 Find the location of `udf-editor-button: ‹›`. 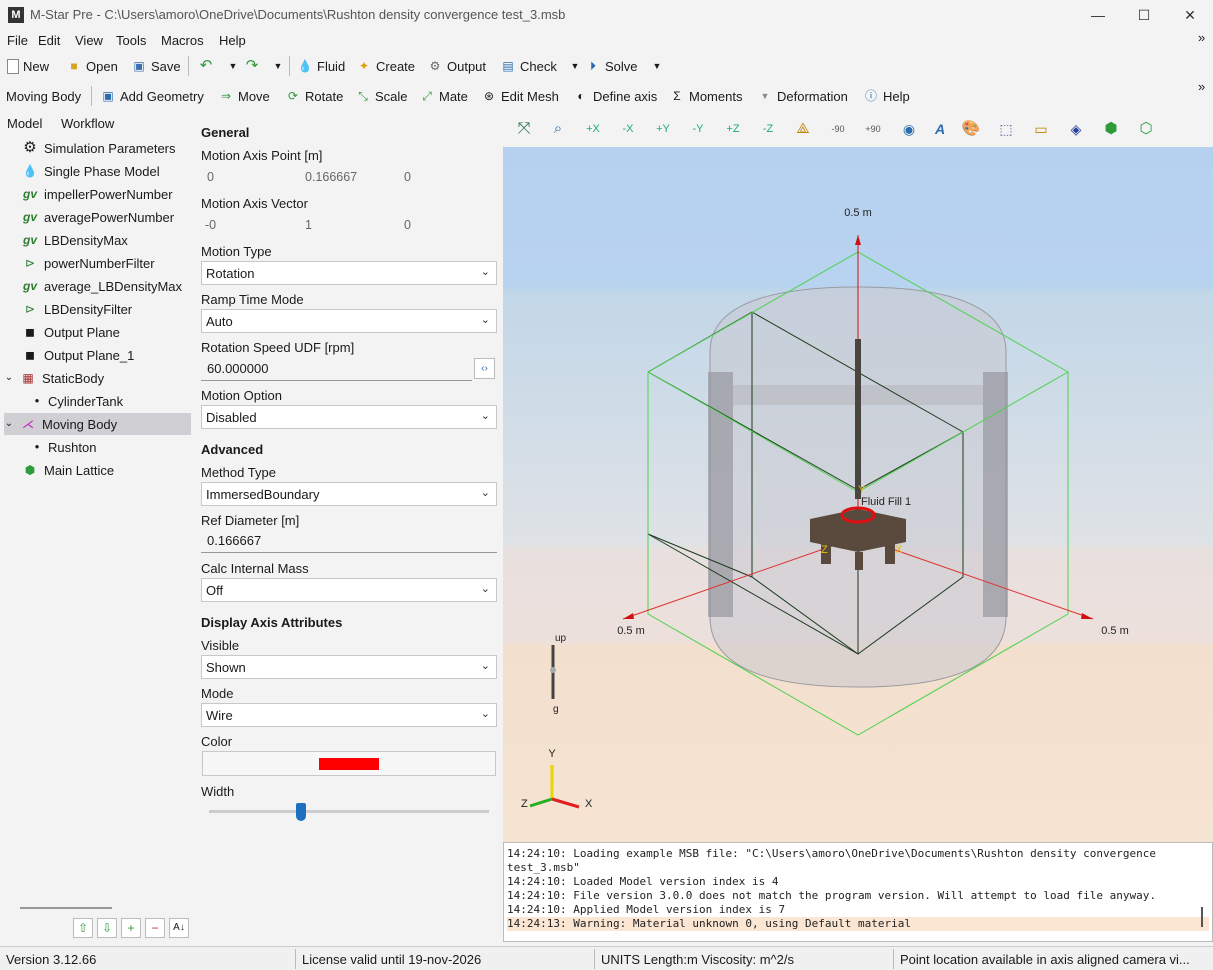

udf-editor-button: ‹› is located at coordinates (484, 368).